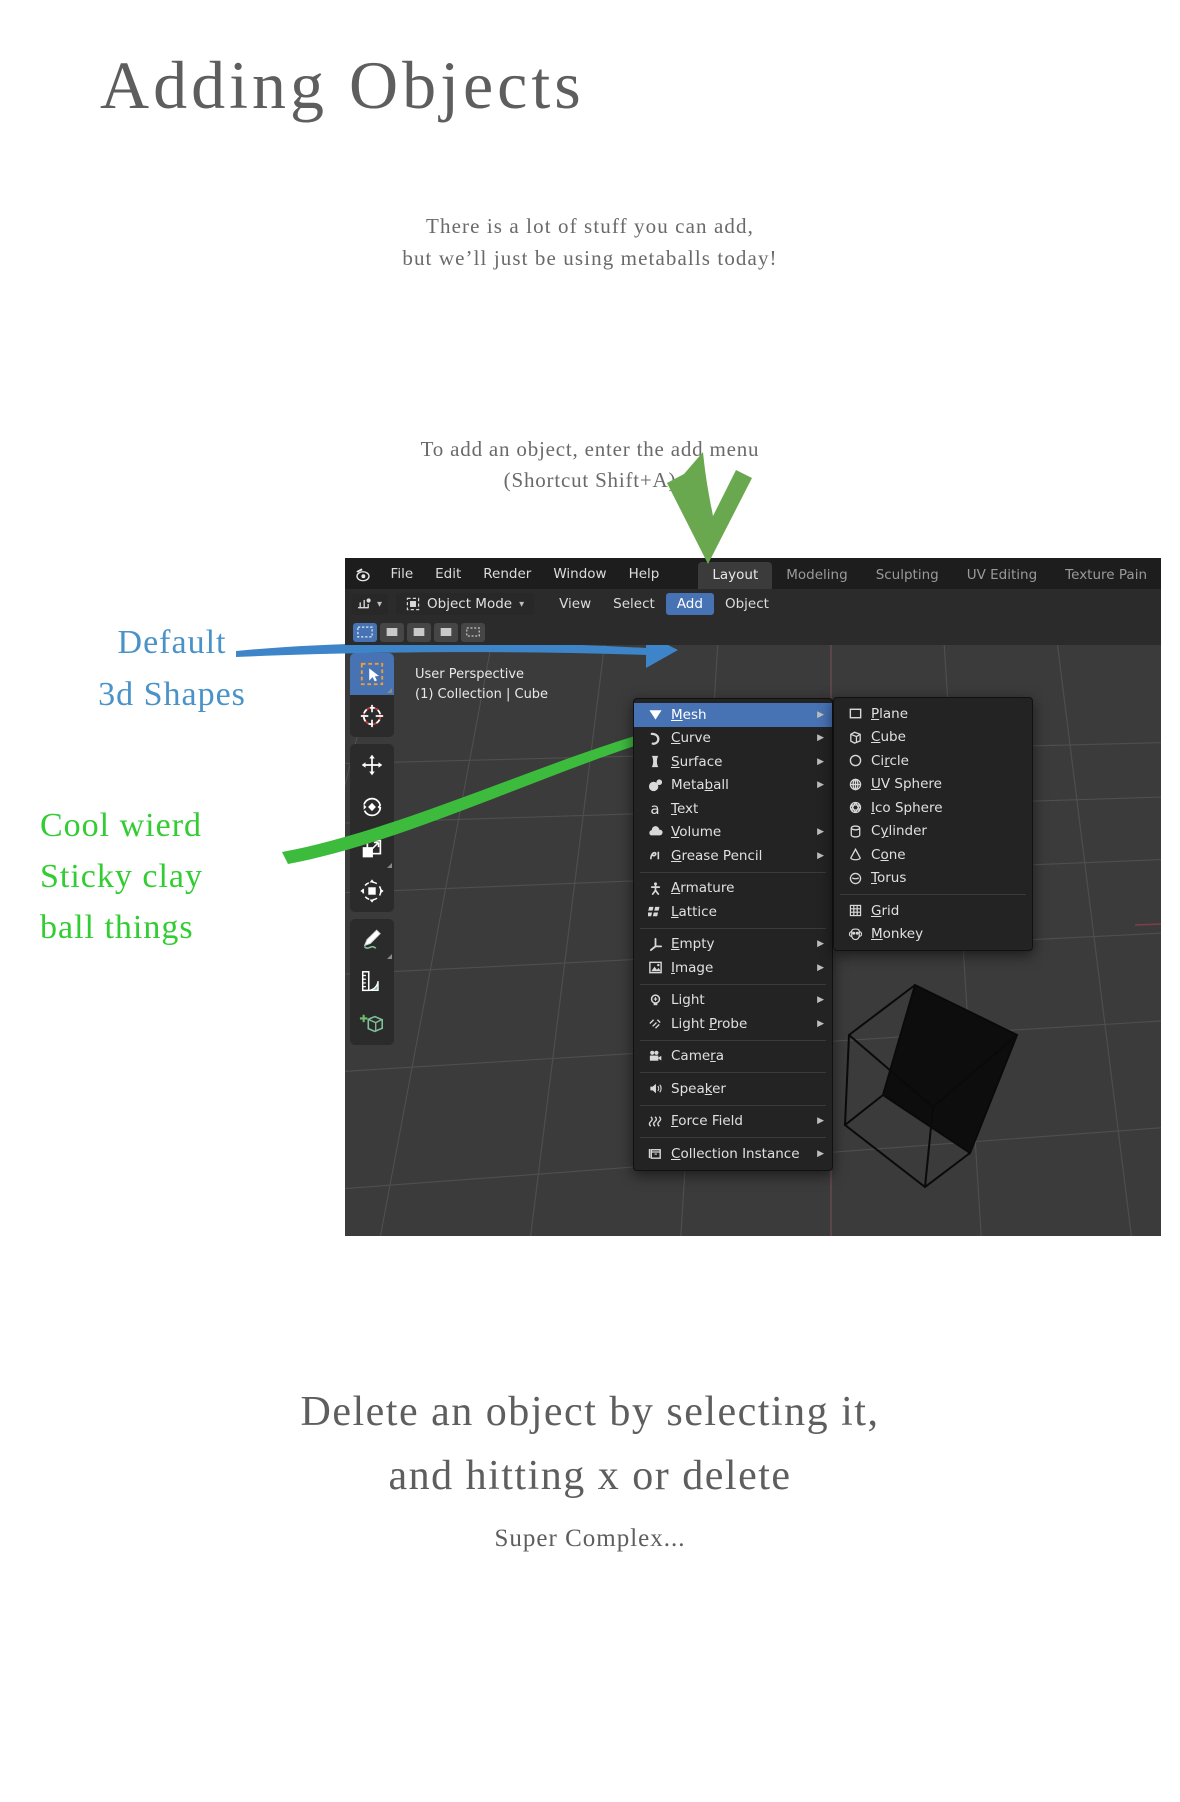  Describe the element at coordinates (907, 575) in the screenshot. I see `tab-sculpting: Sculpting` at that location.